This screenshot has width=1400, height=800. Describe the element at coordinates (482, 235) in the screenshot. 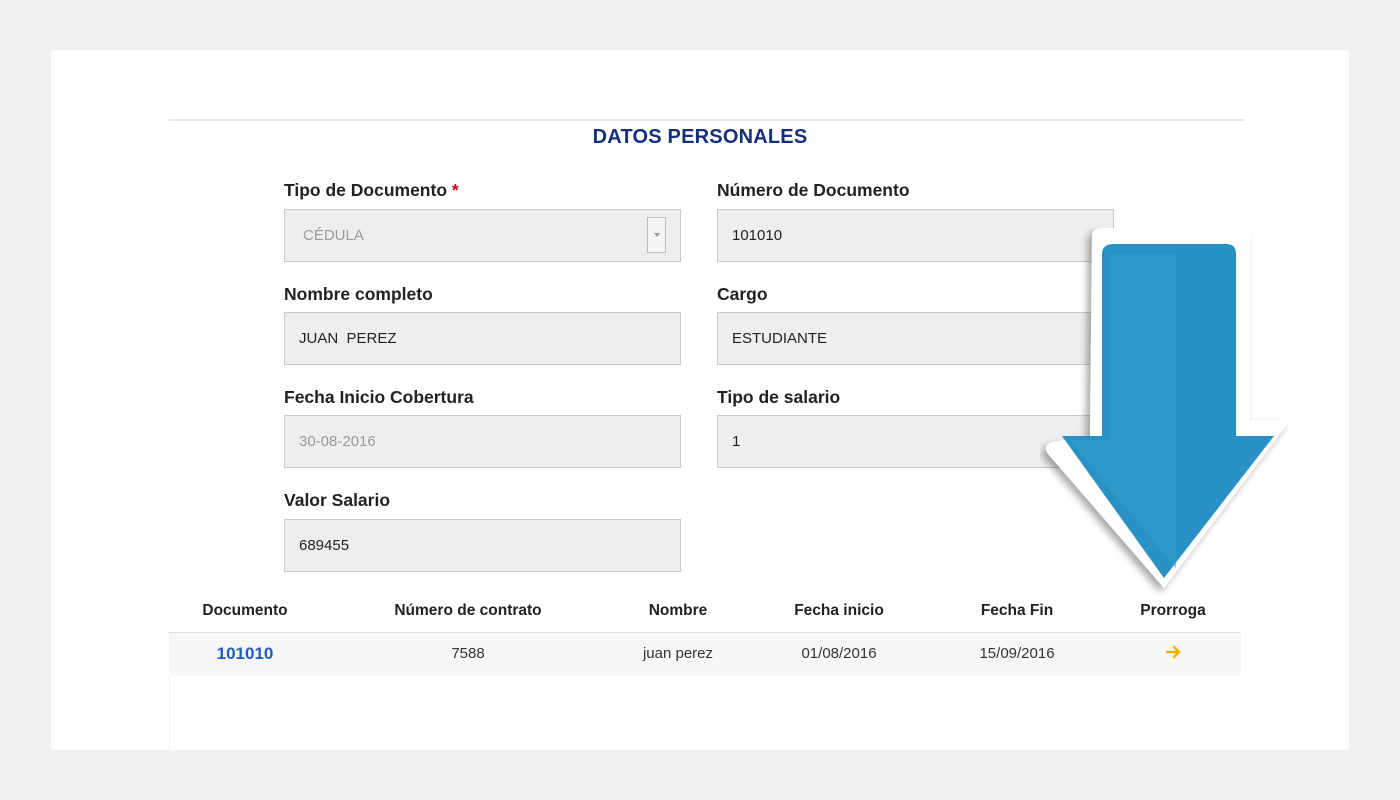

I see `tipo-documento-select: CÉDULA` at that location.